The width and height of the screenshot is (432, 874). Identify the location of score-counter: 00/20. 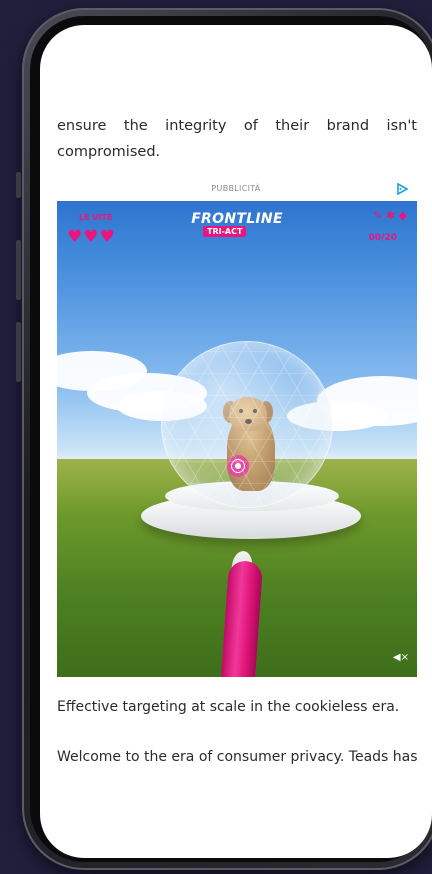
(382, 238).